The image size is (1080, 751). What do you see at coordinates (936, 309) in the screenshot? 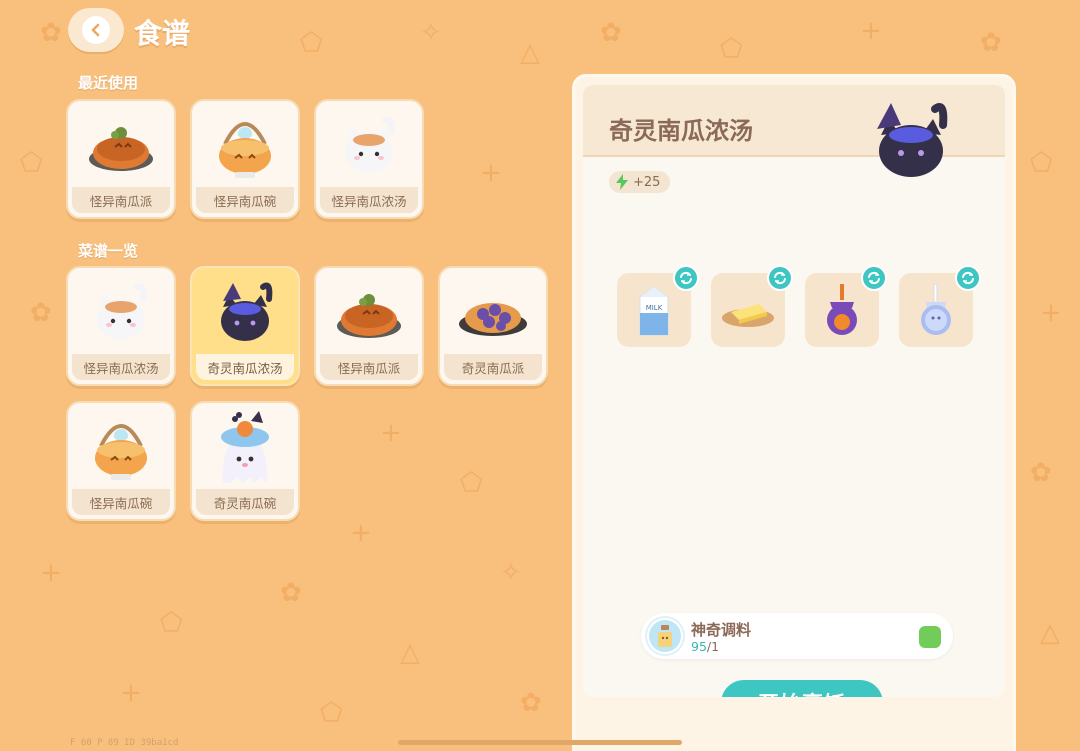
I see `blue-jar-icon` at bounding box center [936, 309].